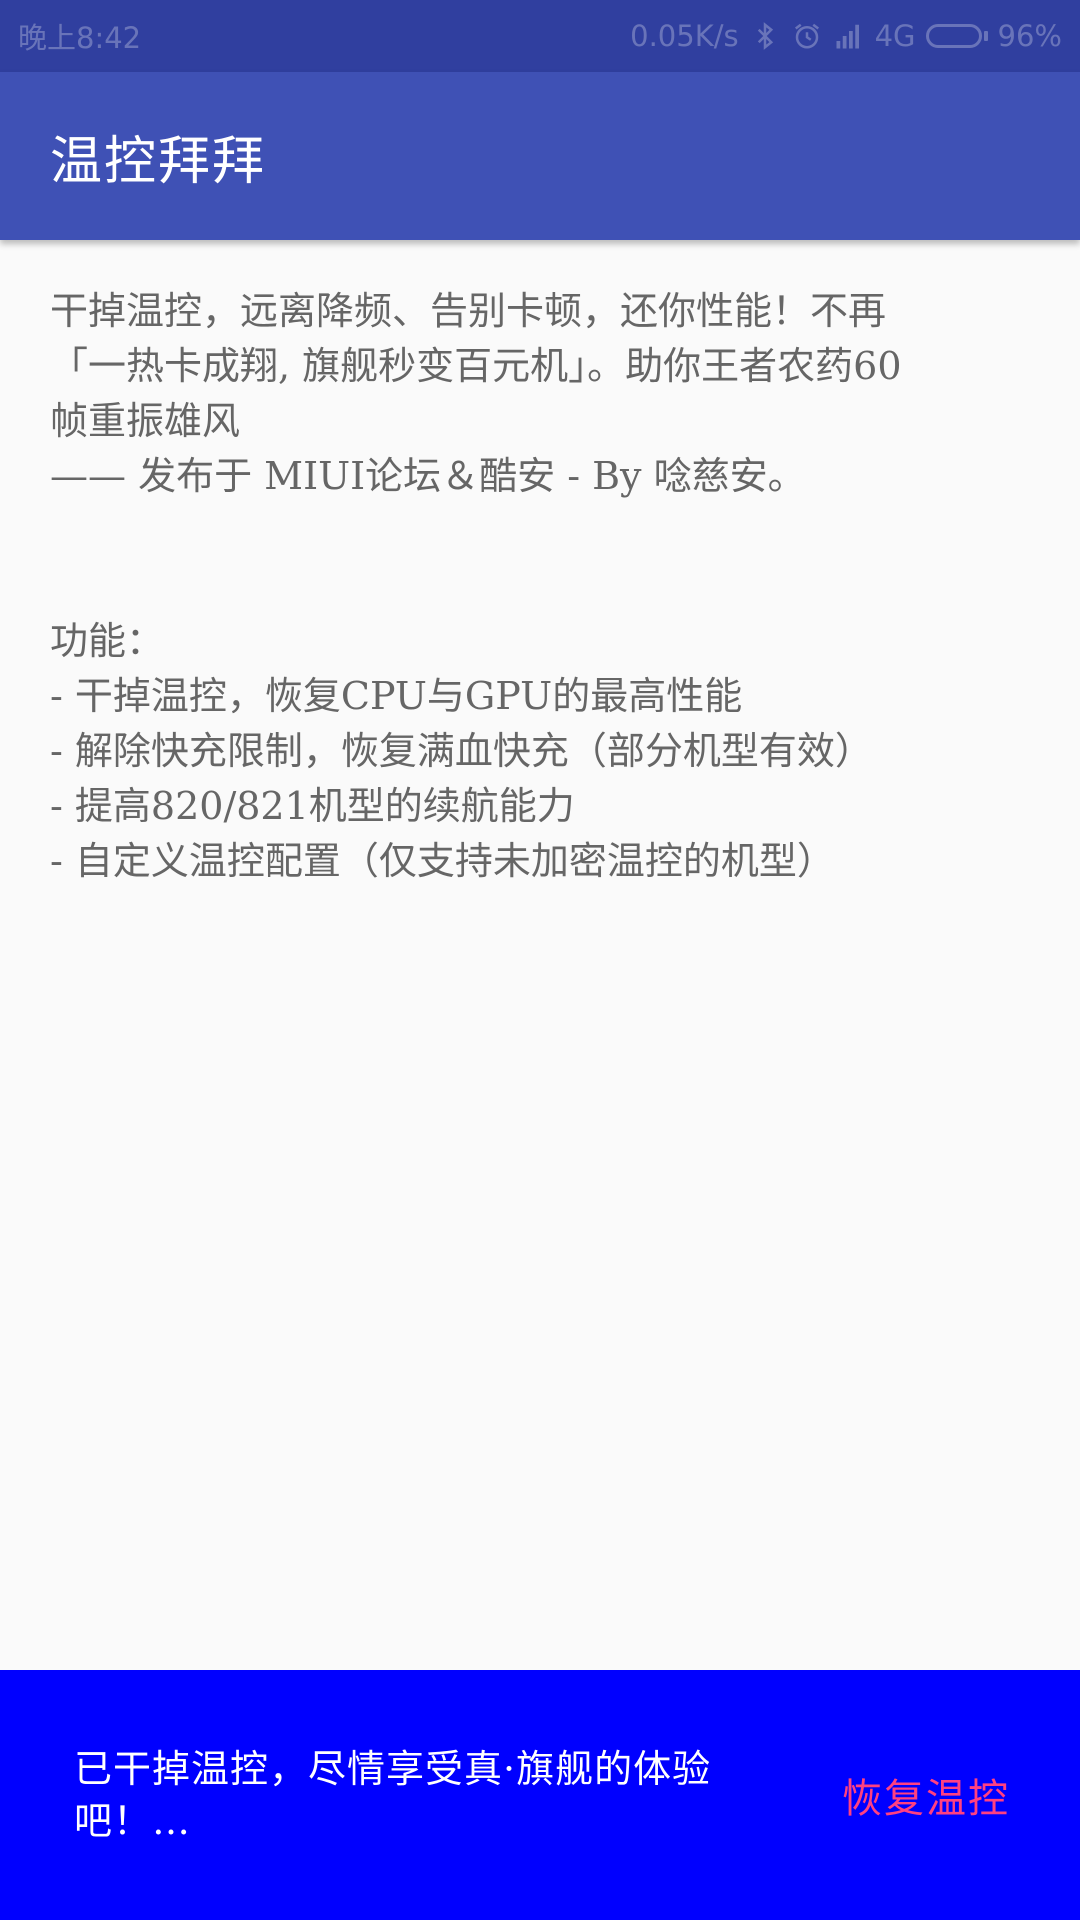 The width and height of the screenshot is (1080, 1920). I want to click on restore-thermal-button: 恢复温控, so click(926, 1795).